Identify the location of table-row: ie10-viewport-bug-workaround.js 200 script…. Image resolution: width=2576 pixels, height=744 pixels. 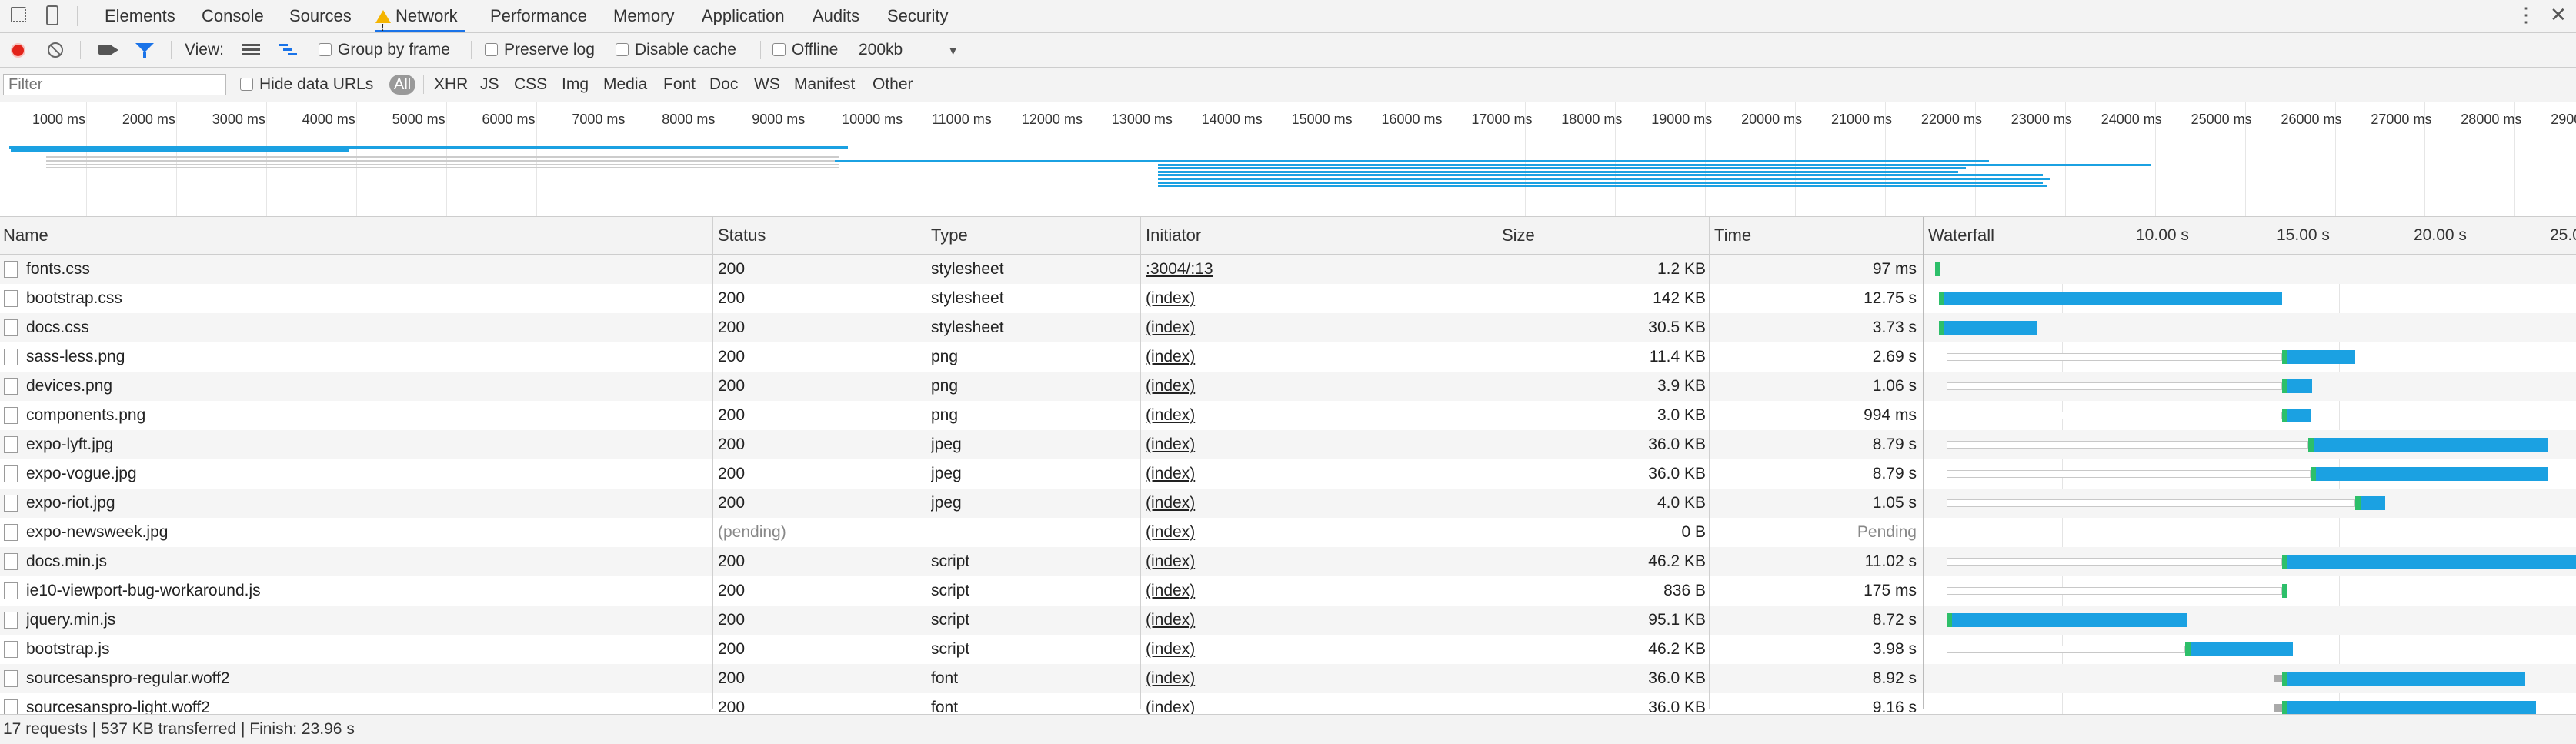
(1288, 591).